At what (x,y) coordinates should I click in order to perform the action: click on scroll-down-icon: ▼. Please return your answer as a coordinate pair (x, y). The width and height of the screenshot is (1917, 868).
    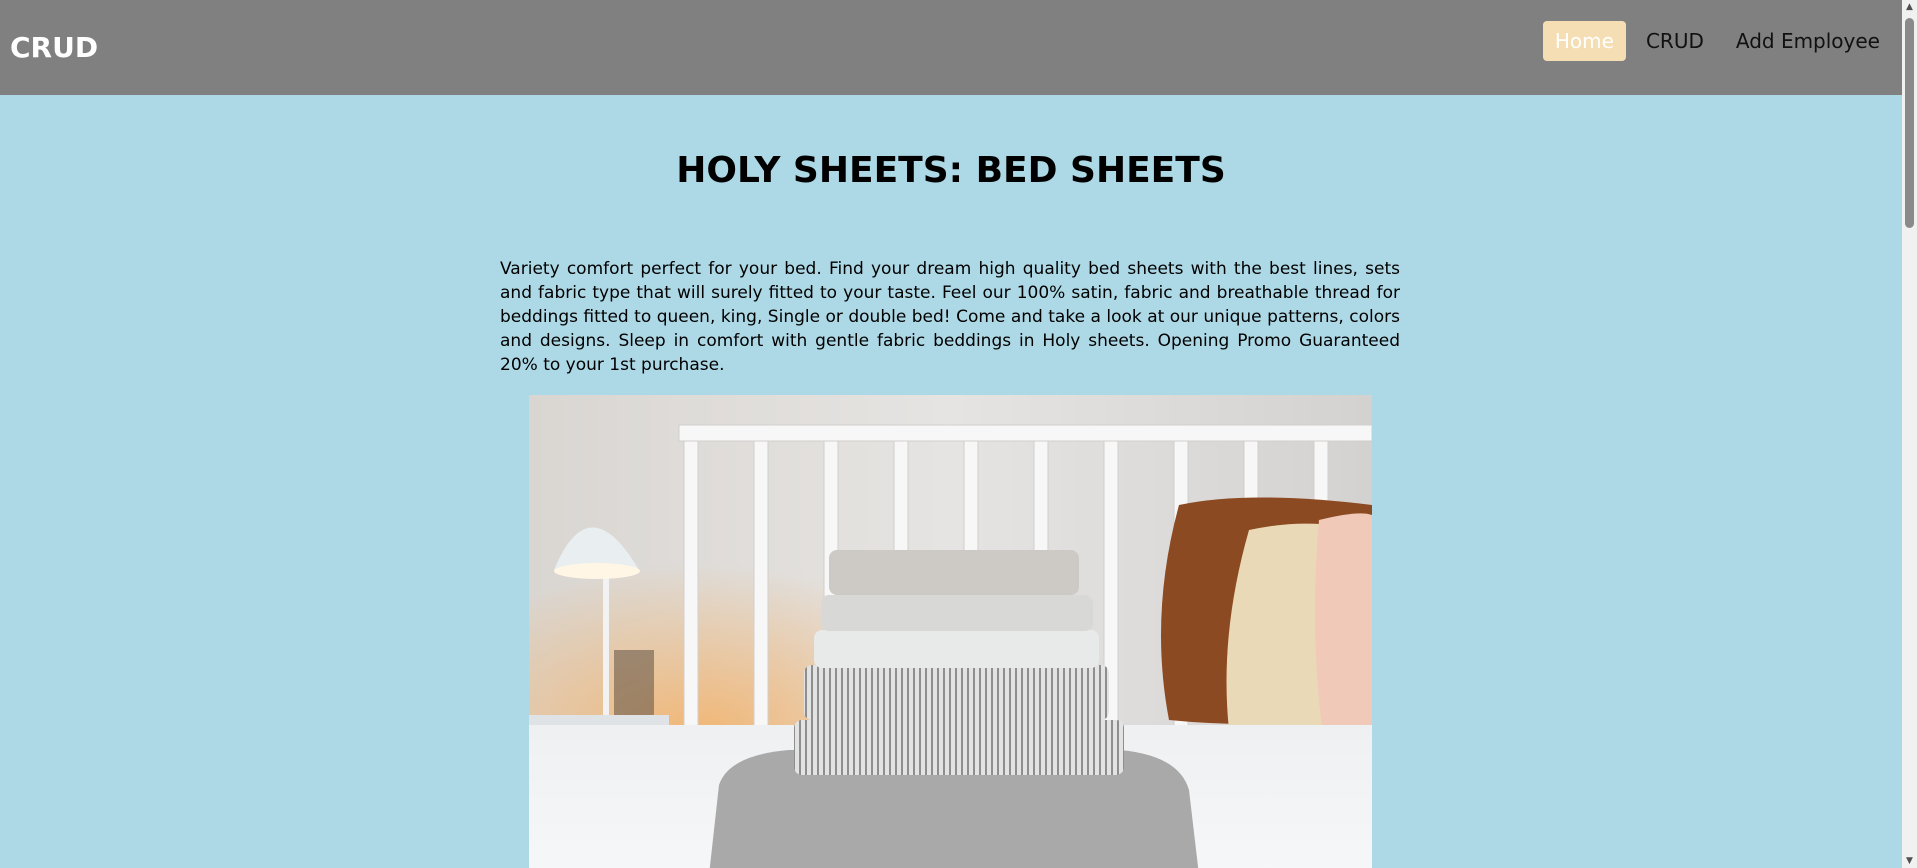
    Looking at the image, I should click on (1909, 861).